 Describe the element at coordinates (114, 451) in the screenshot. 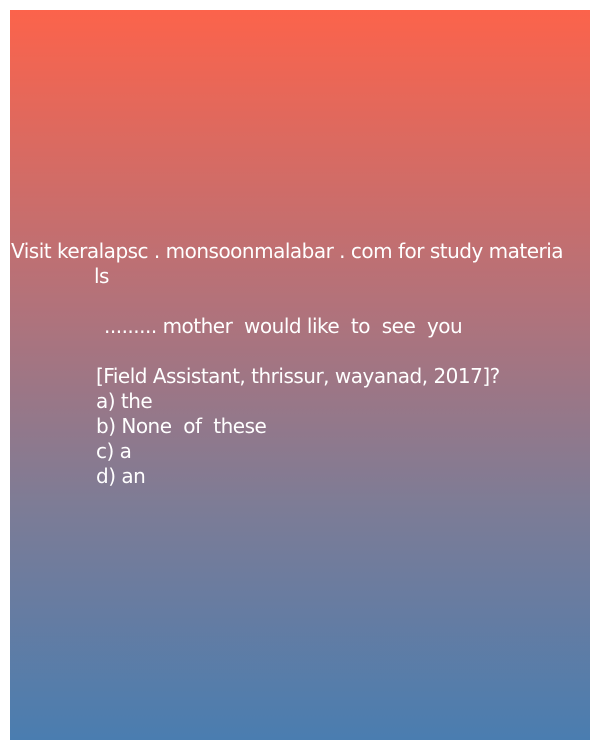

I see `option-c: c) a` at that location.